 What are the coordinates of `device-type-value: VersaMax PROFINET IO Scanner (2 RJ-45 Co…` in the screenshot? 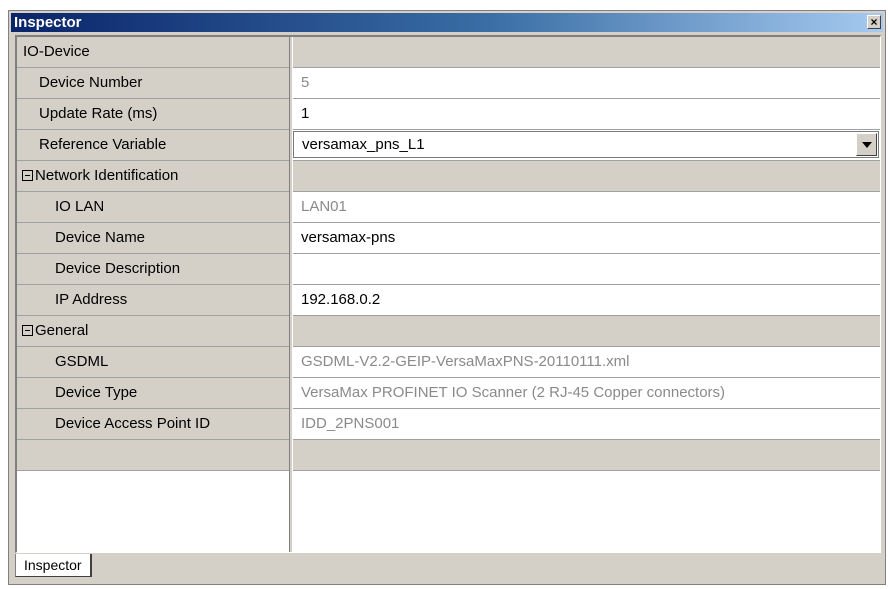 It's located at (513, 392).